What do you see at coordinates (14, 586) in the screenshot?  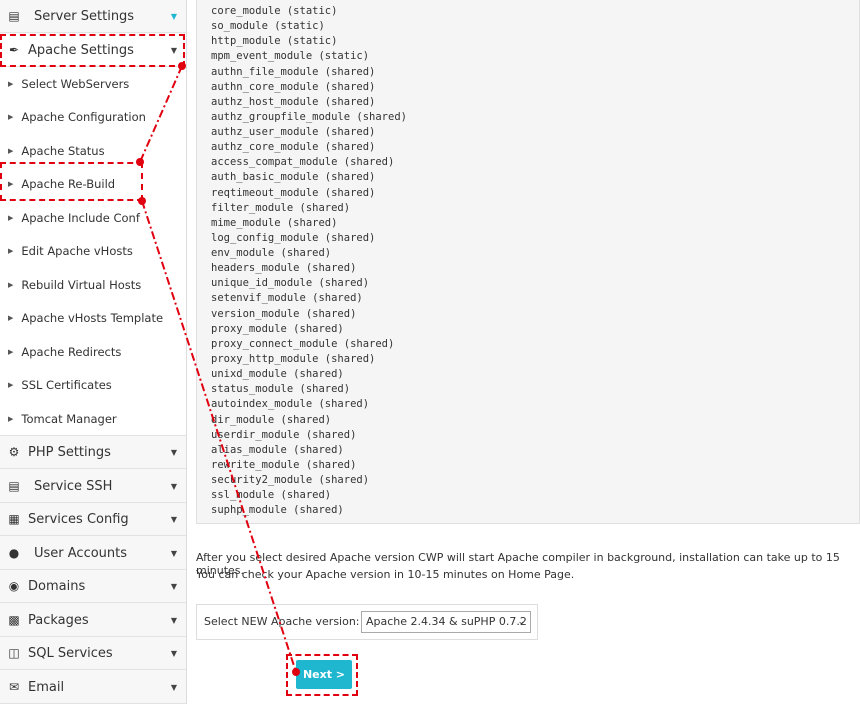 I see `globe-icon: ◉` at bounding box center [14, 586].